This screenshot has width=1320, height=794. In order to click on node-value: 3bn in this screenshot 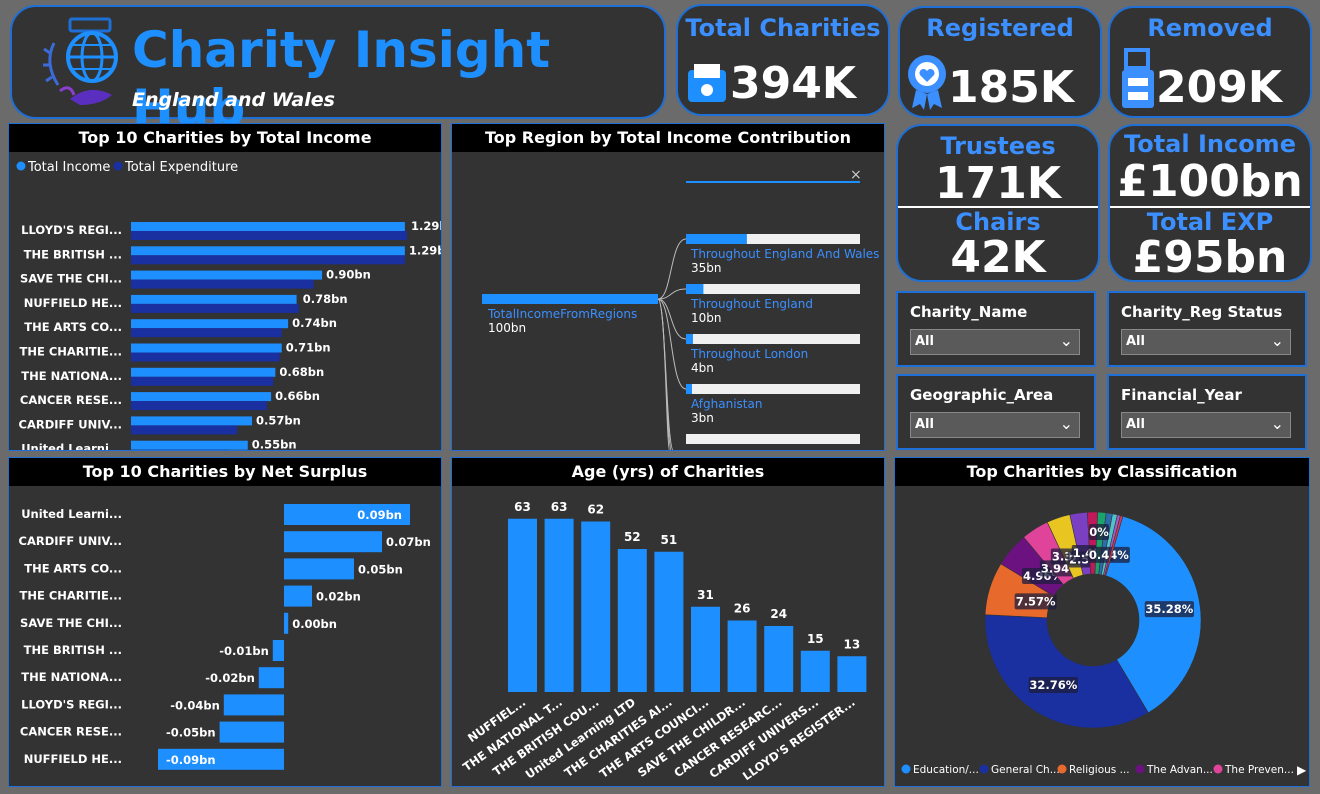, I will do `click(702, 418)`.